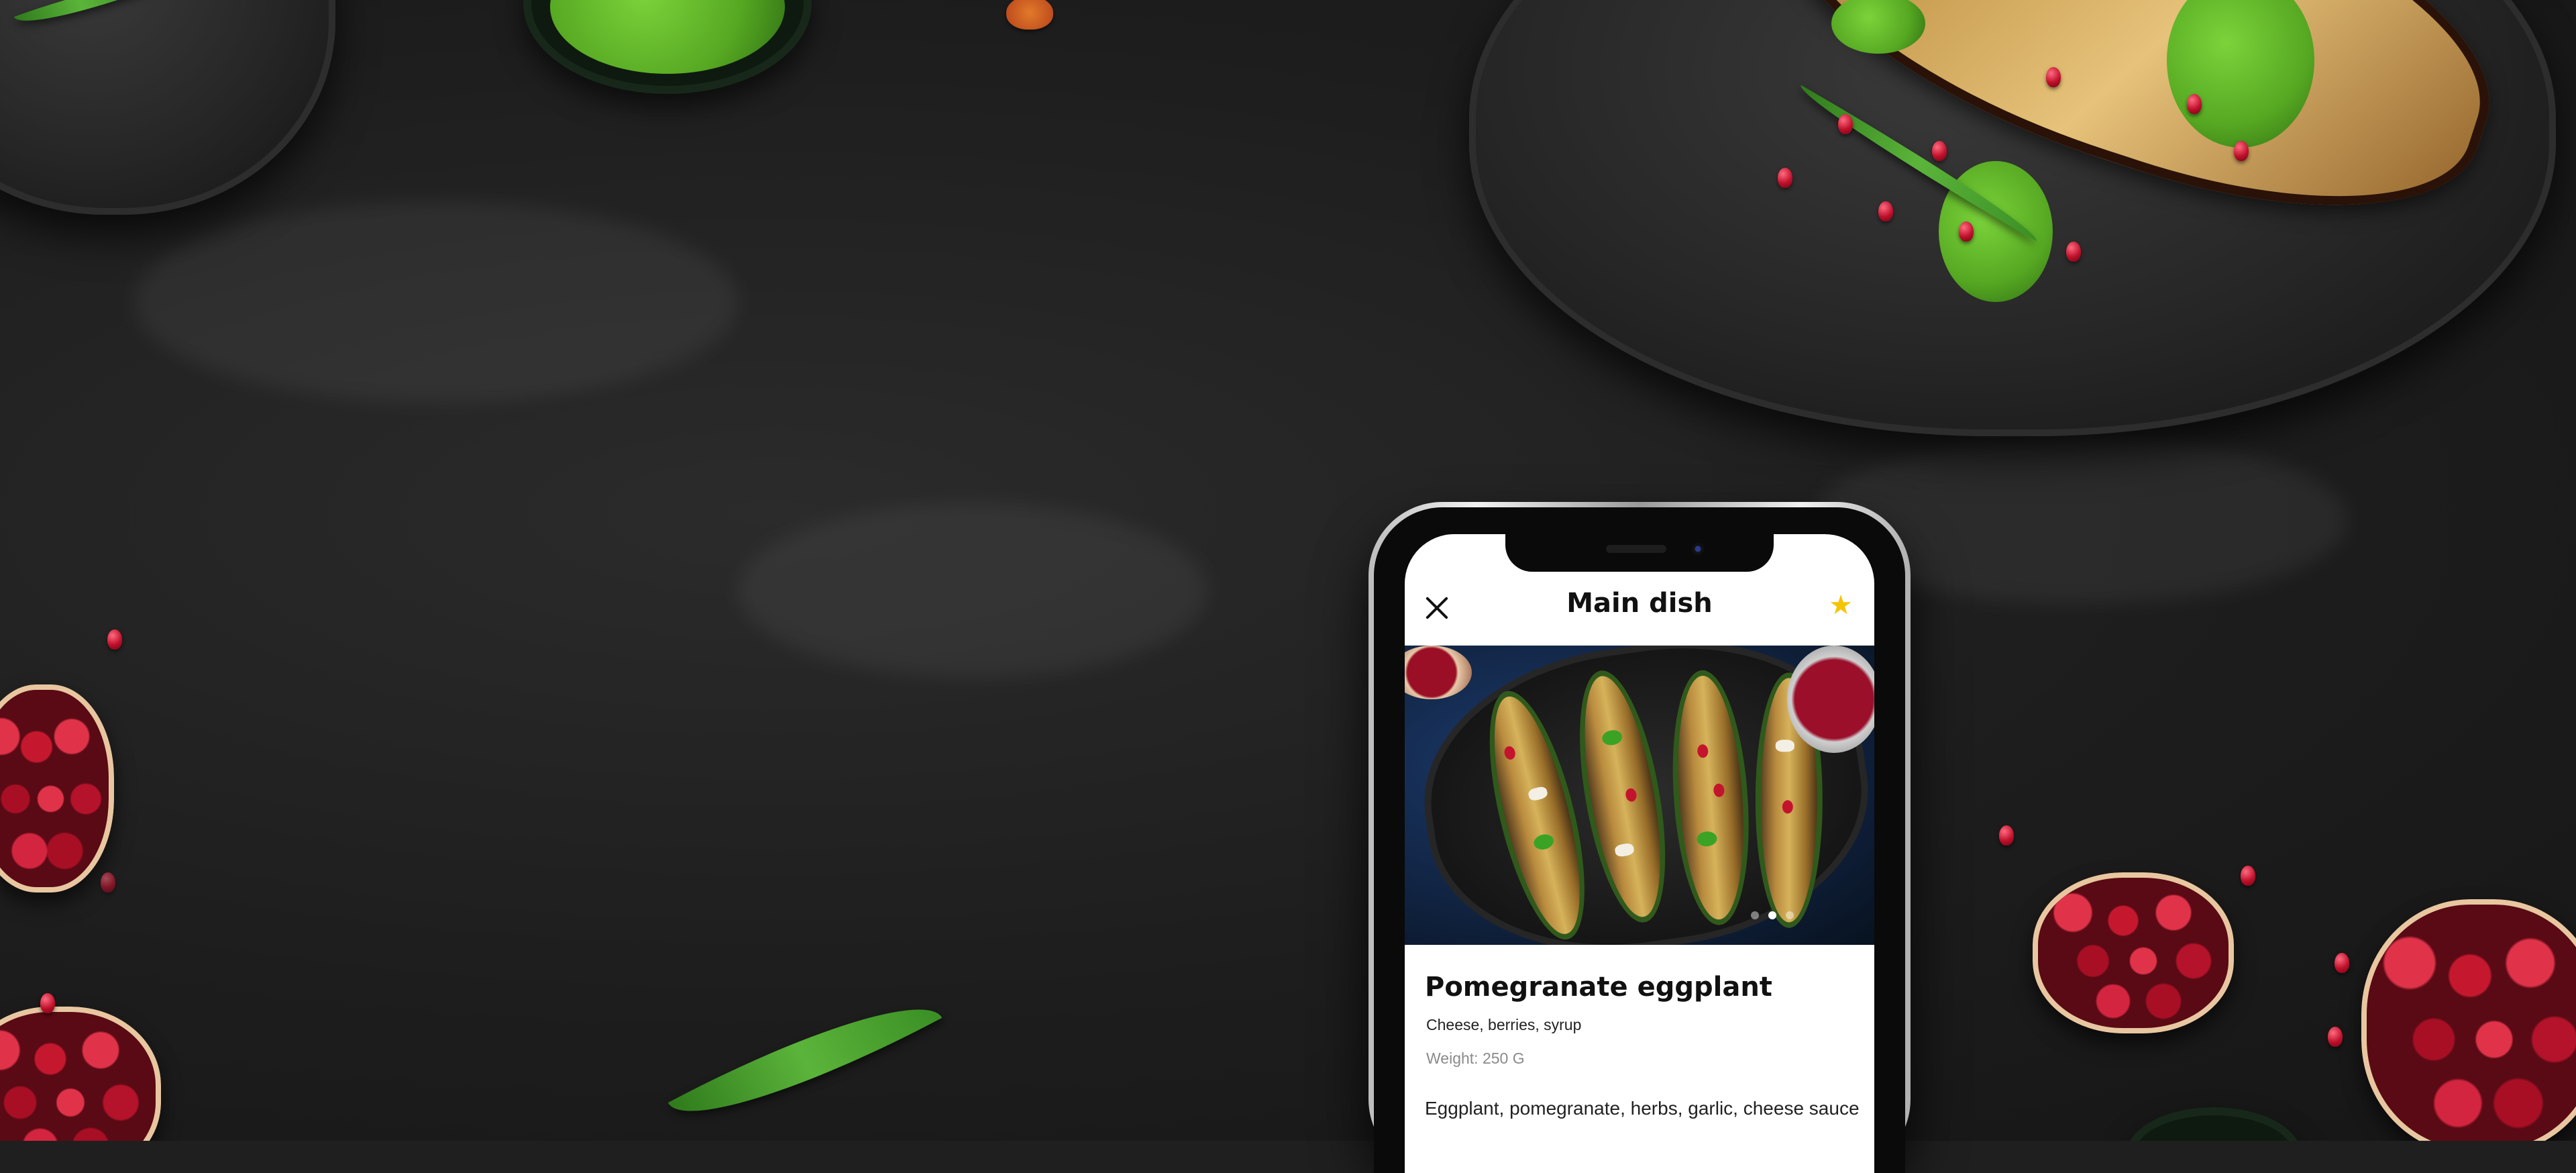 The image size is (2576, 1173). I want to click on plate-top-left, so click(167, 107).